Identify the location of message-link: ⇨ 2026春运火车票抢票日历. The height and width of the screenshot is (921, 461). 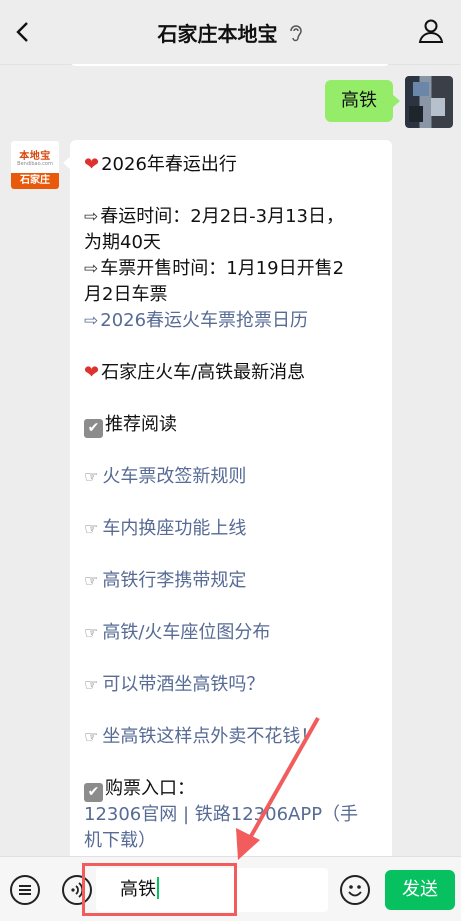
(234, 321).